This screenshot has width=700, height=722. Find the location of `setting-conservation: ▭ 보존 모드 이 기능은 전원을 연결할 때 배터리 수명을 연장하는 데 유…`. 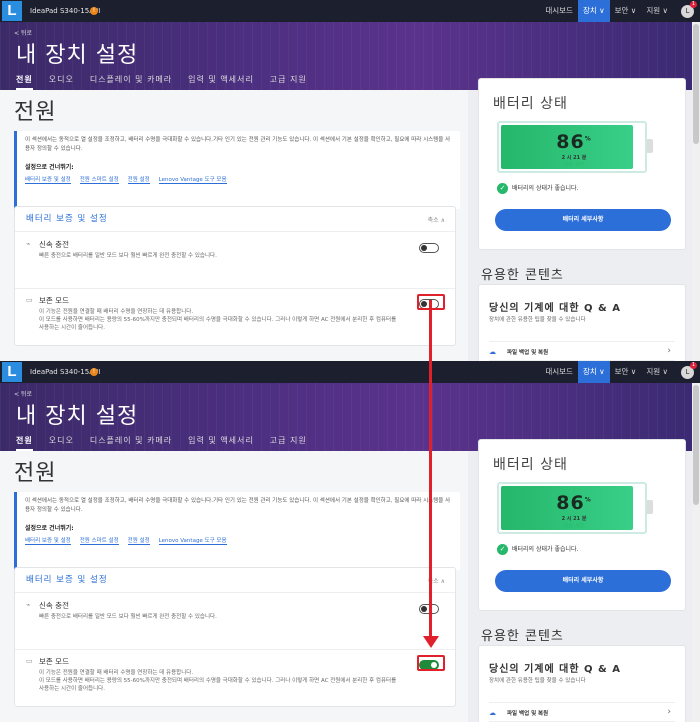

setting-conservation: ▭ 보존 모드 이 기능은 전원을 연결할 때 배터리 수명을 연장하는 데 유… is located at coordinates (235, 320).